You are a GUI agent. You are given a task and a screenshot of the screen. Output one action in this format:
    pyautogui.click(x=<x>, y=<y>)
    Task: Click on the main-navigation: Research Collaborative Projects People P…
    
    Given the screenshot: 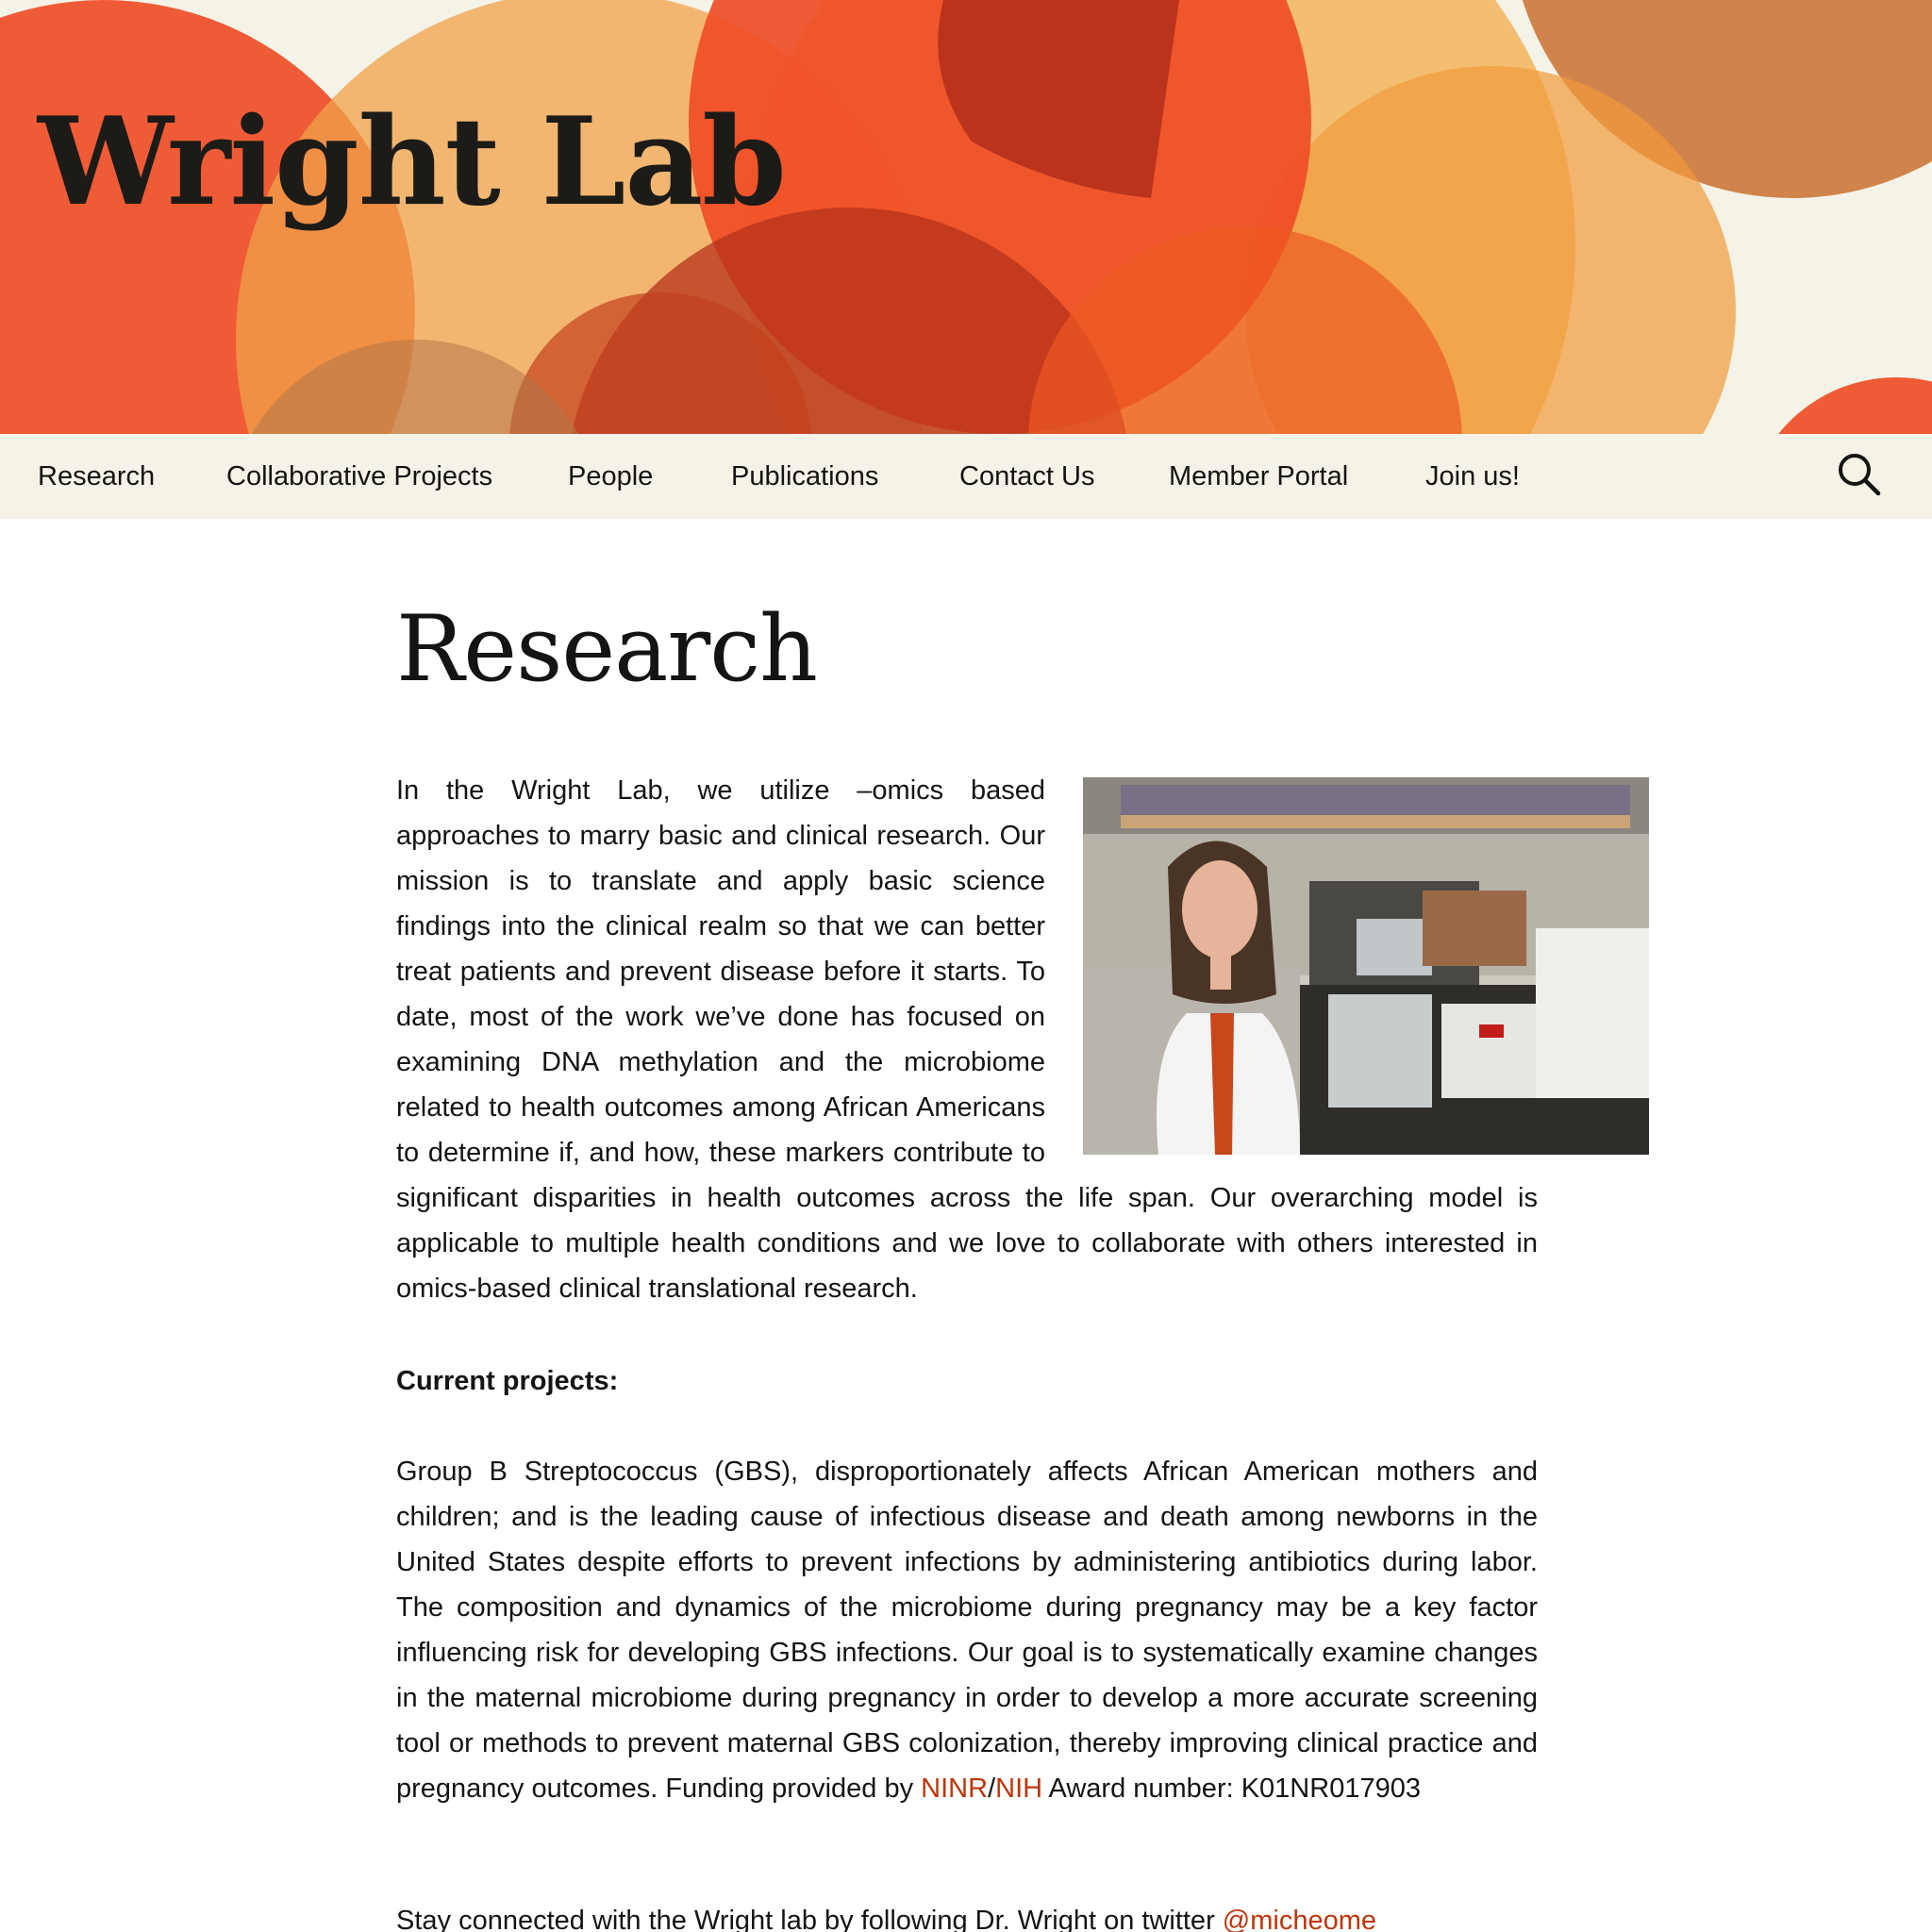 What is the action you would take?
    pyautogui.click(x=966, y=477)
    